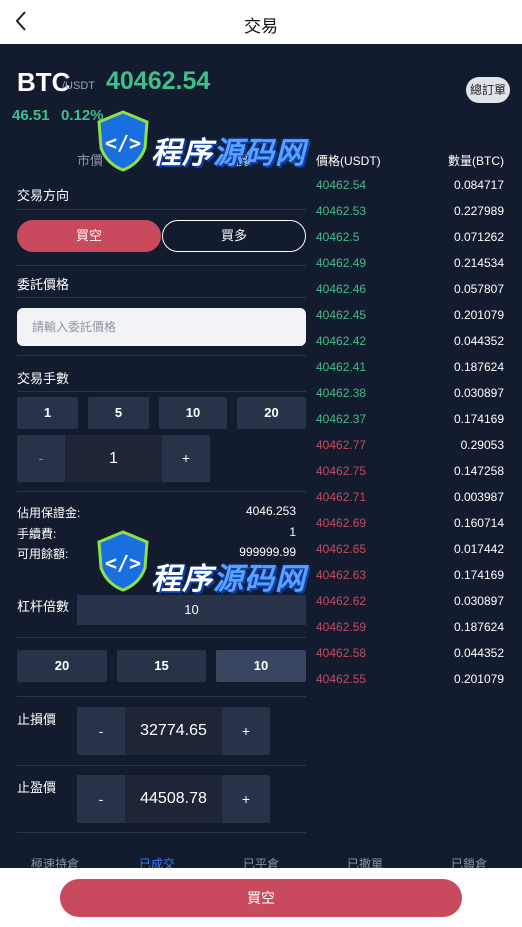 The height and width of the screenshot is (927, 522). Describe the element at coordinates (43, 554) in the screenshot. I see `balance-label: 可用餘額:` at that location.